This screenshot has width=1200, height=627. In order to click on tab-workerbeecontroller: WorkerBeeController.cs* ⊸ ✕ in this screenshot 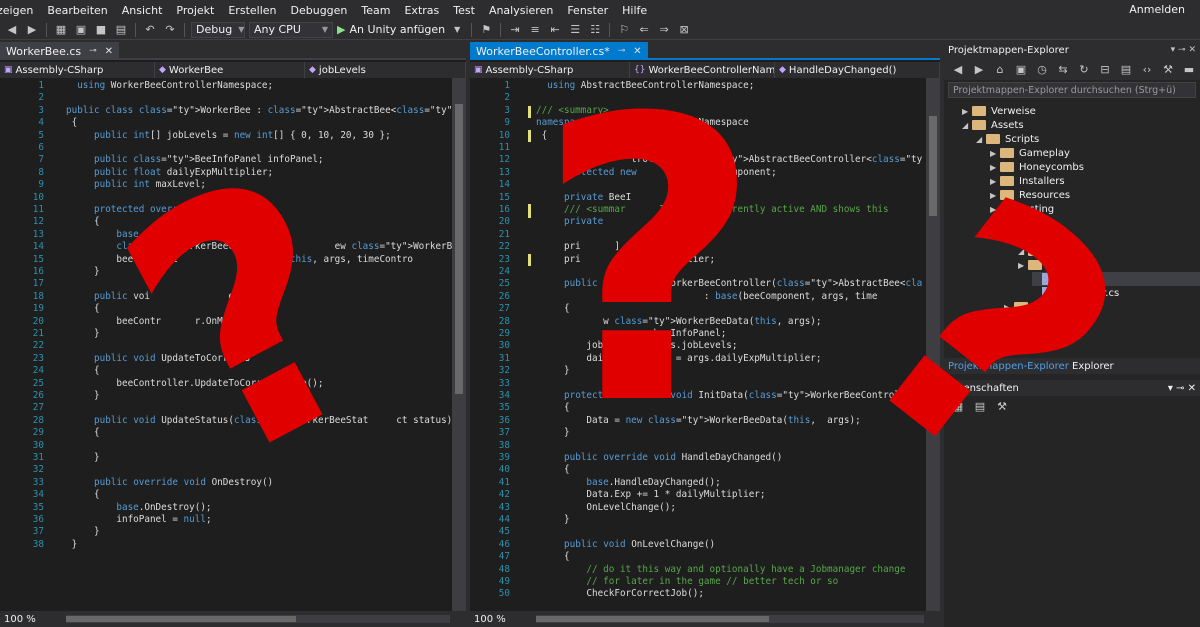, I will do `click(559, 51)`.